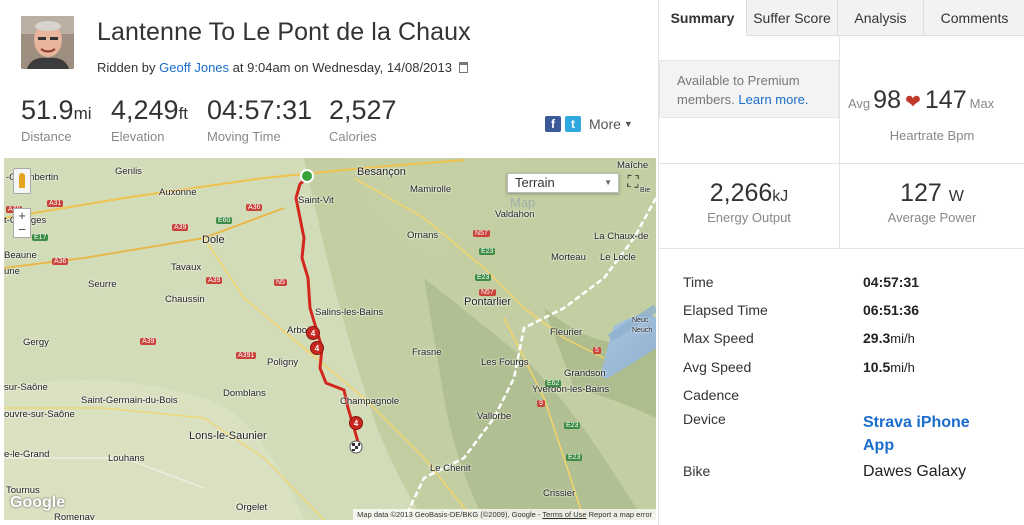 The width and height of the screenshot is (1024, 525). Describe the element at coordinates (283, 362) in the screenshot. I see `map-place-label: Poligny` at that location.